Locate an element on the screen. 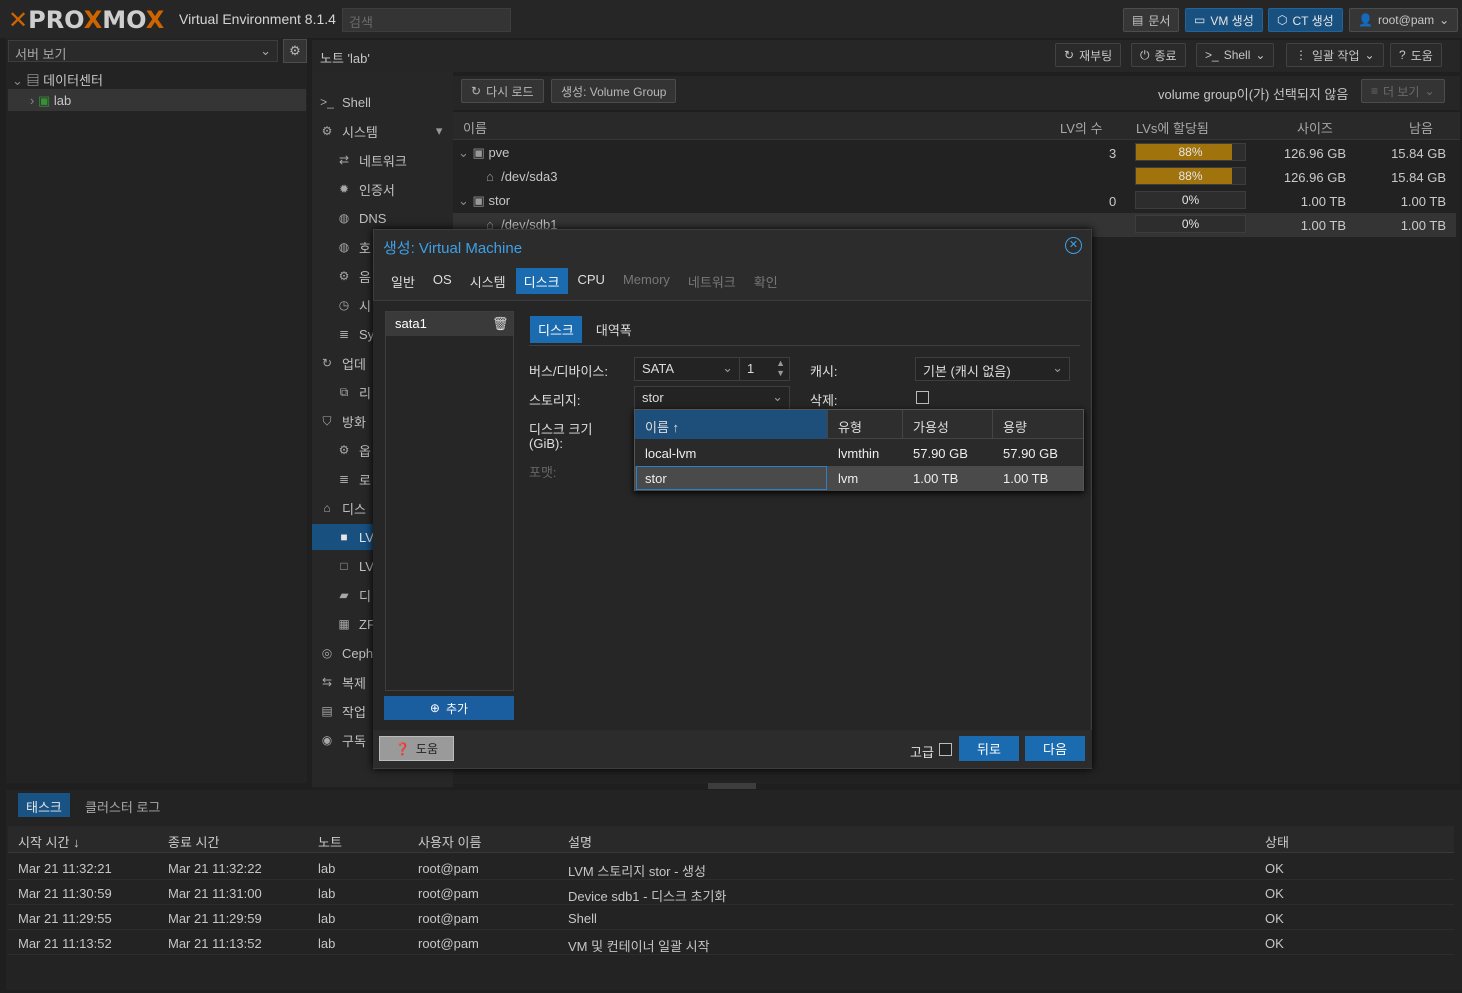  device-spinner: 1 ▲ ▼ is located at coordinates (764, 369).